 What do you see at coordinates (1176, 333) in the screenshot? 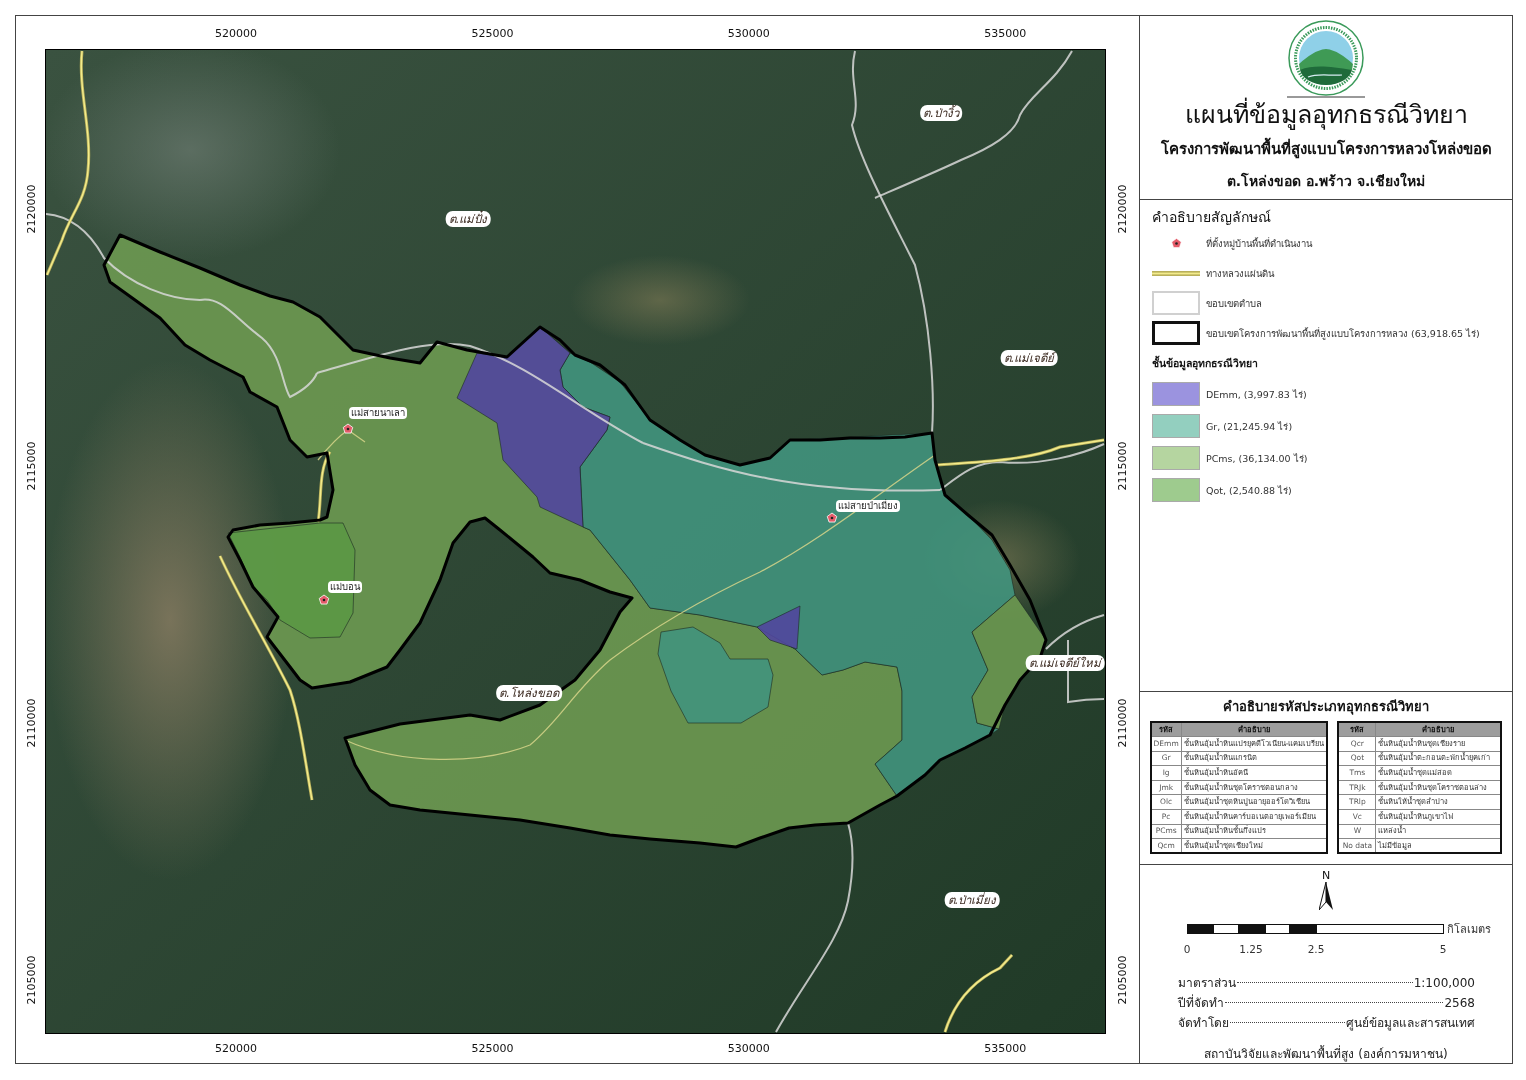
I see `project-boundary-icon` at bounding box center [1176, 333].